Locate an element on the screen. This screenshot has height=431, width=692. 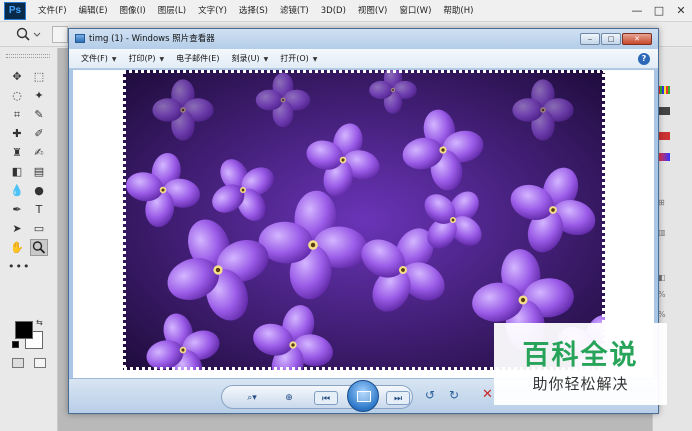
move-tool-icon: ✥ is located at coordinates (17, 76).